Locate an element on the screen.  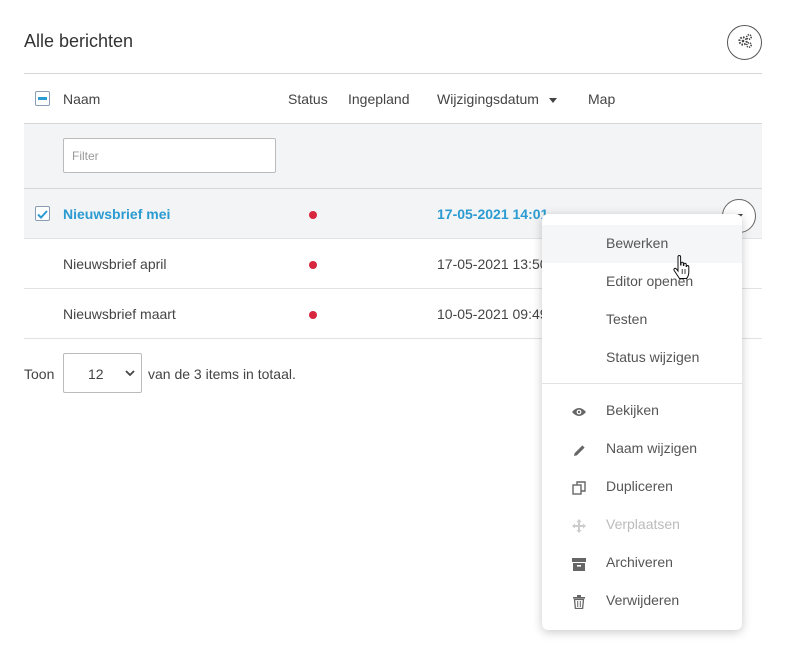
menu-item-move: Verplaatsen is located at coordinates (642, 525).